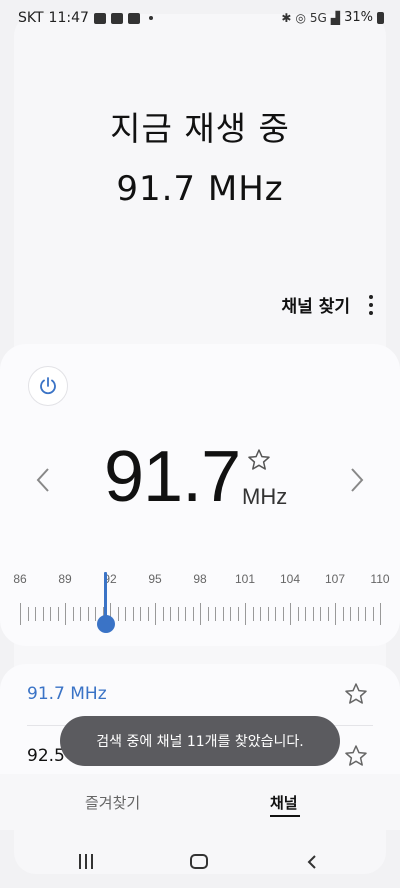  Describe the element at coordinates (116, 18) in the screenshot. I see `gallery-icon` at that location.